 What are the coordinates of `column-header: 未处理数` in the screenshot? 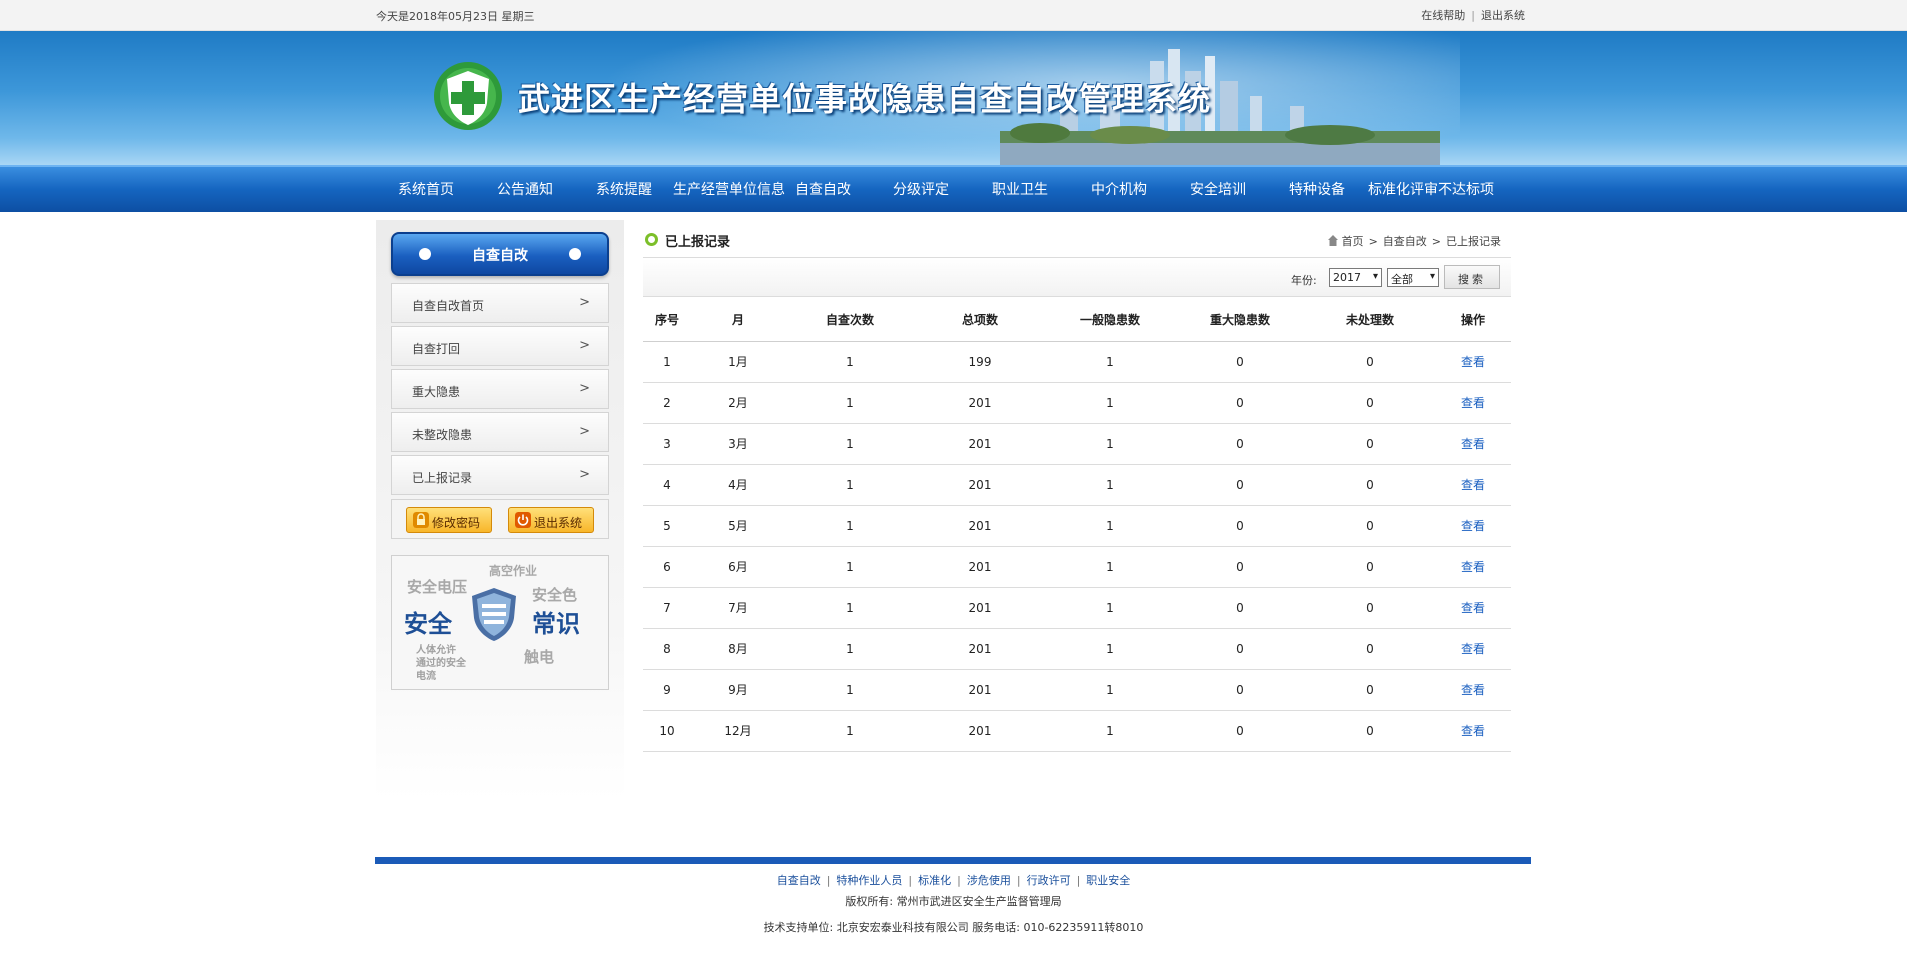 It's located at (1370, 320).